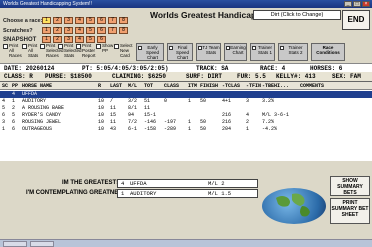 The height and width of the screenshot is (247, 372). What do you see at coordinates (357, 4) in the screenshot?
I see `maximize-icon: □` at bounding box center [357, 4].